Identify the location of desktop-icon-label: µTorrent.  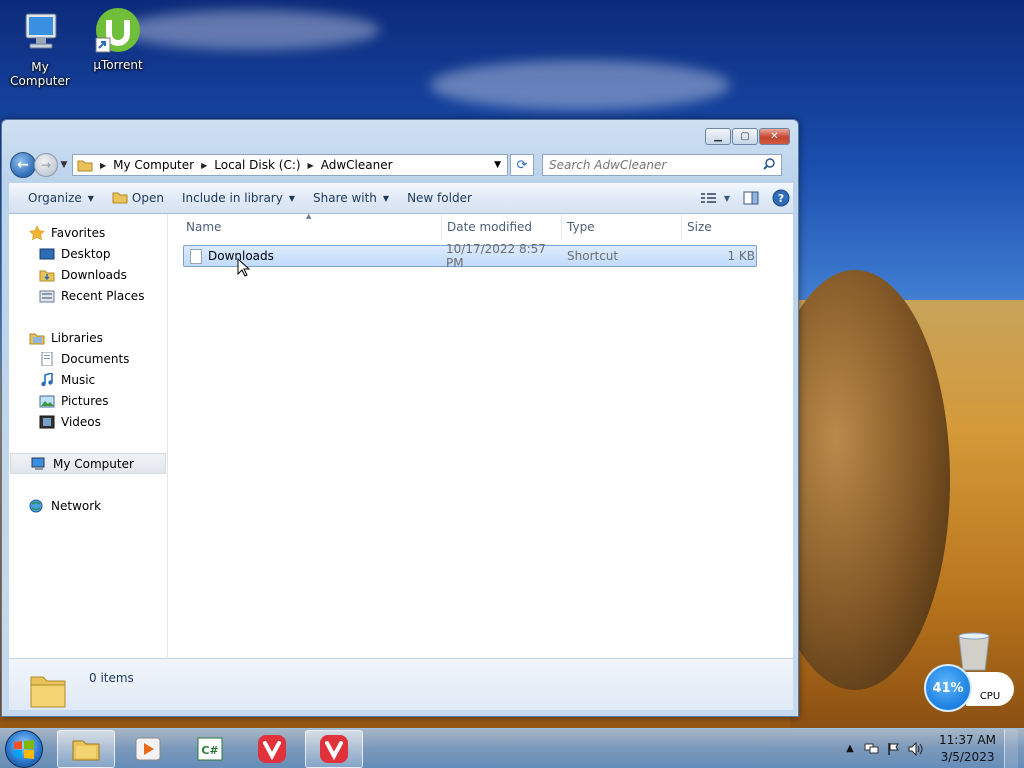
(118, 65).